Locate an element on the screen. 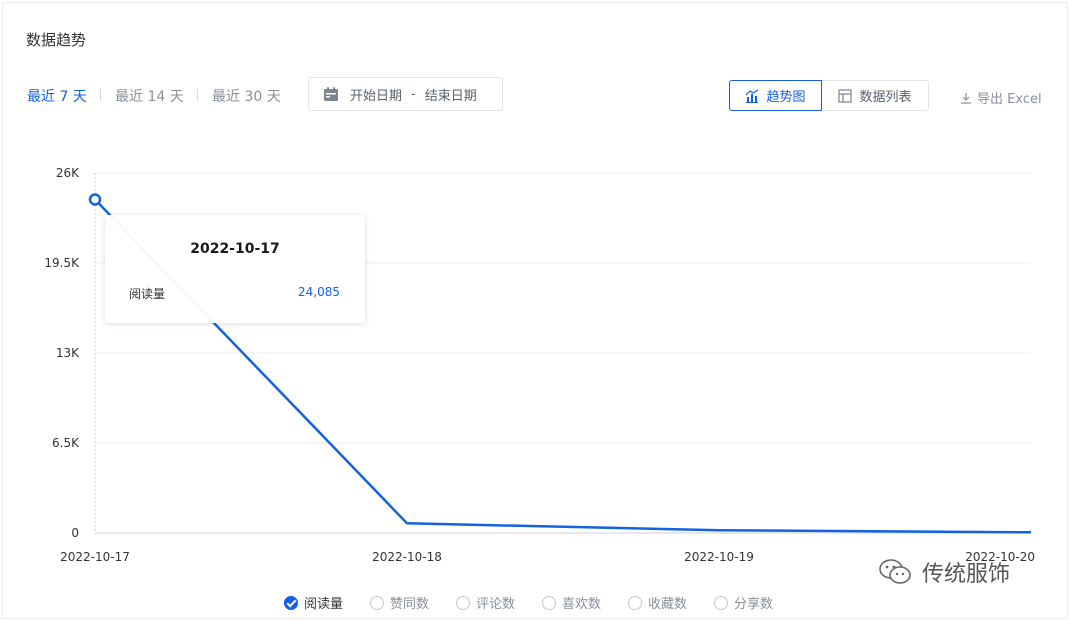 The height and width of the screenshot is (621, 1071). y-tick-label: 6.5K is located at coordinates (66, 443).